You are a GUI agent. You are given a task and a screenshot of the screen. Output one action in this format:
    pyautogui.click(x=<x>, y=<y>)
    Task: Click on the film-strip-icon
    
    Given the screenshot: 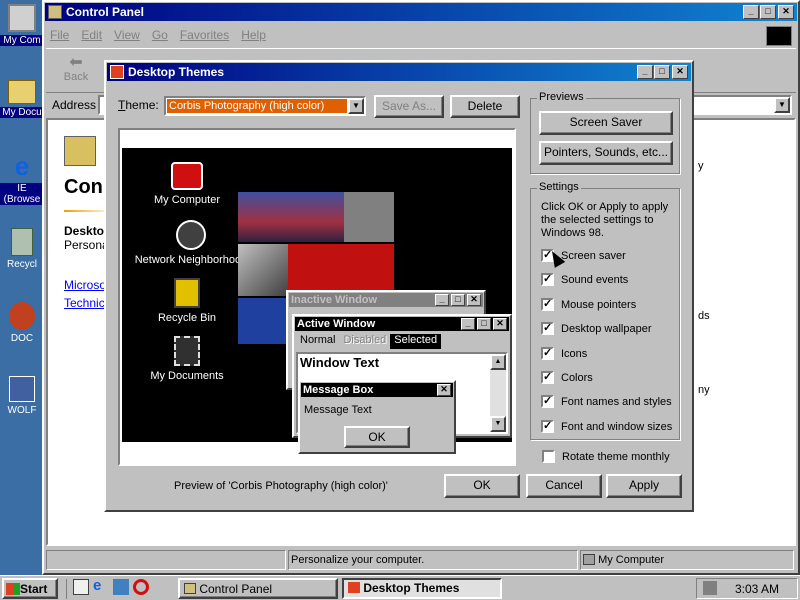 What is the action you would take?
    pyautogui.click(x=187, y=351)
    